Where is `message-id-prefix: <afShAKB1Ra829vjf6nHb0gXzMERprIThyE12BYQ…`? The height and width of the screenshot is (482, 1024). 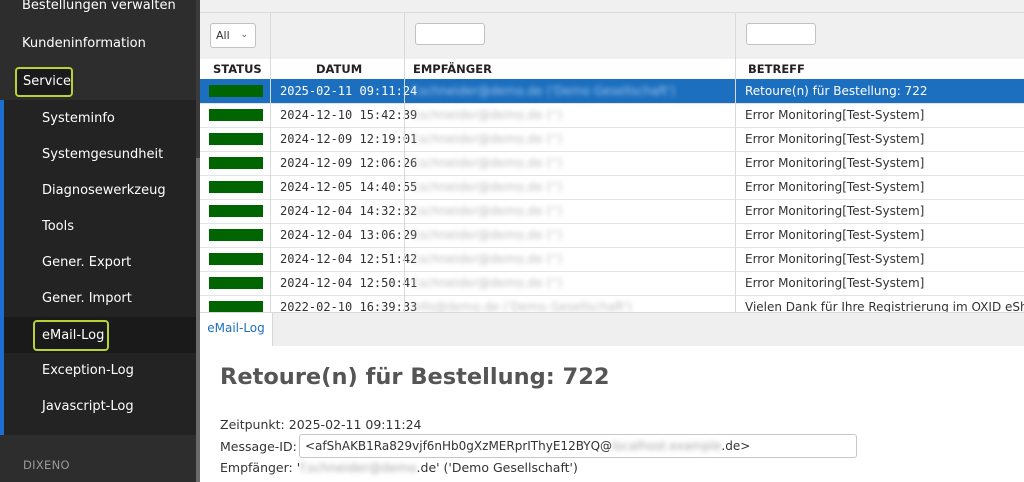
message-id-prefix: <afShAKB1Ra829vjf6nHb0gXzMERprIThyE12BYQ… is located at coordinates (459, 446).